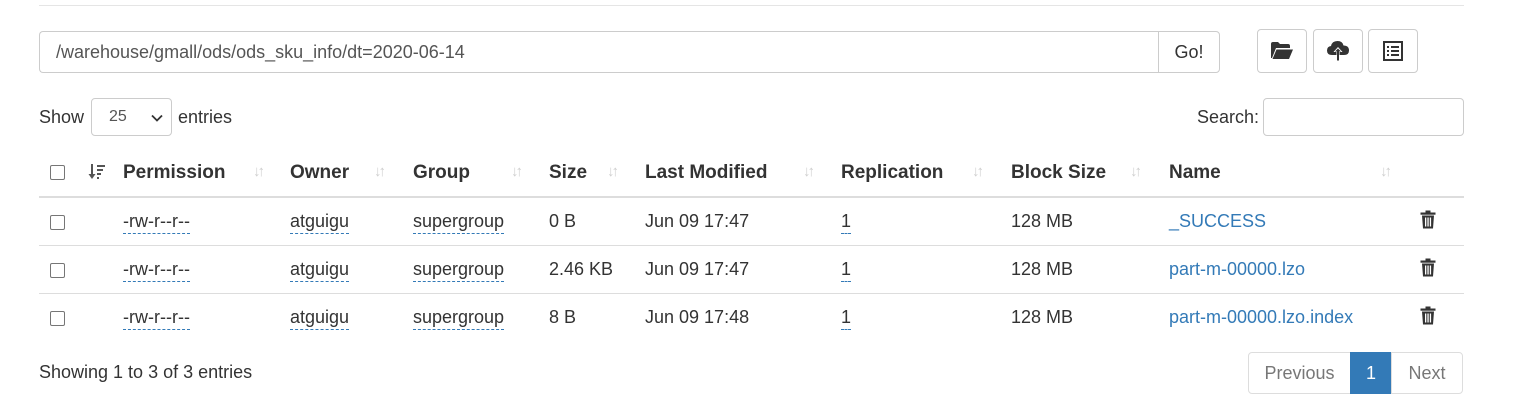 The height and width of the screenshot is (417, 1528). I want to click on column-header-block-size: Block Size ↓↑, so click(1090, 173).